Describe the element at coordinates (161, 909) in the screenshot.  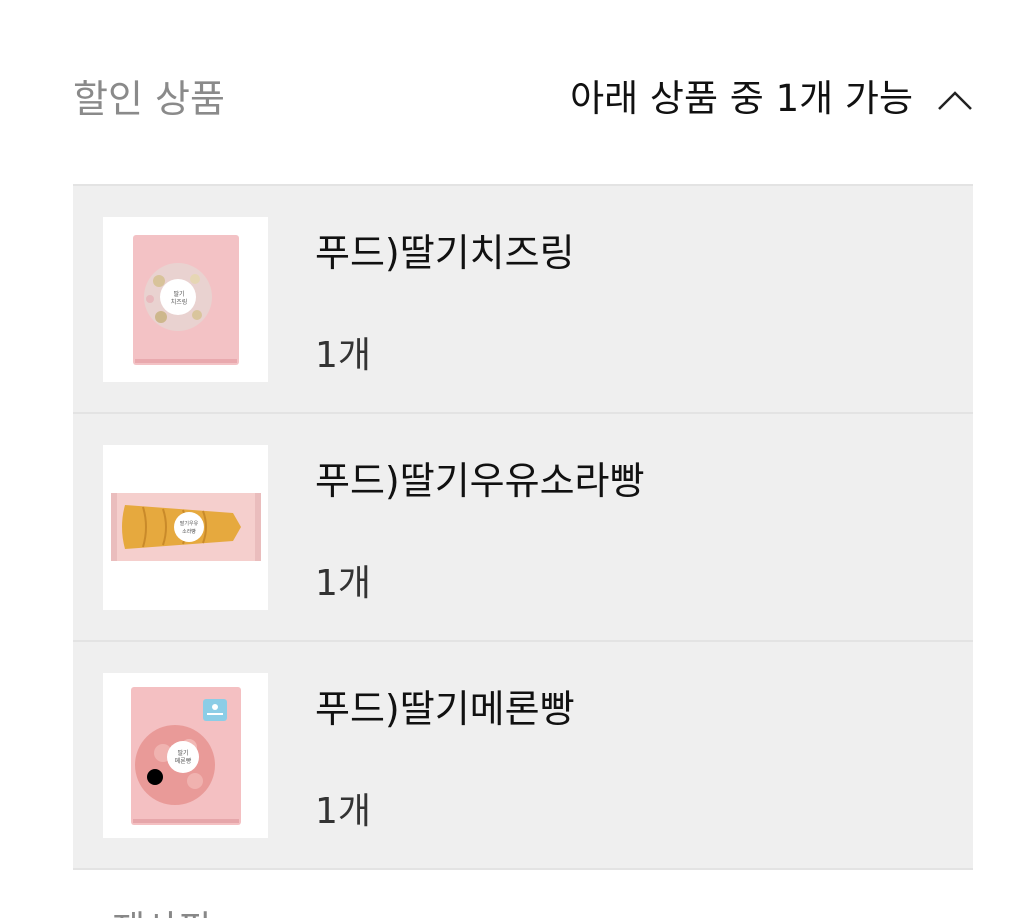
I see `next-section-title: 제샤핑` at that location.